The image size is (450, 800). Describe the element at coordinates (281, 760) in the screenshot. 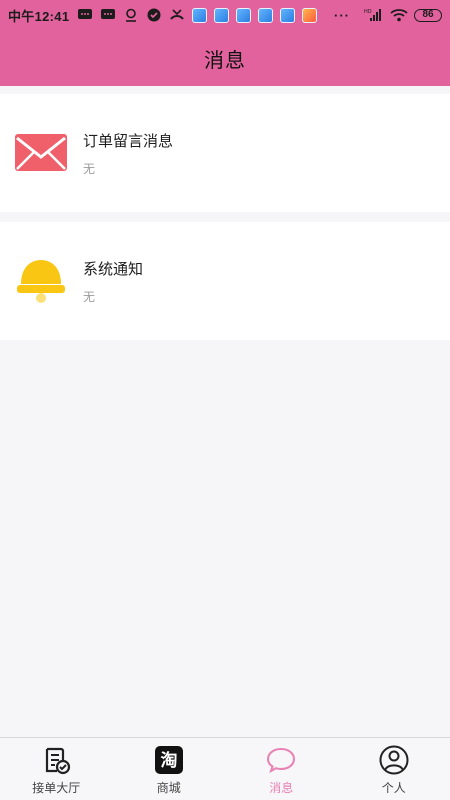

I see `chat-bubble-icon` at that location.